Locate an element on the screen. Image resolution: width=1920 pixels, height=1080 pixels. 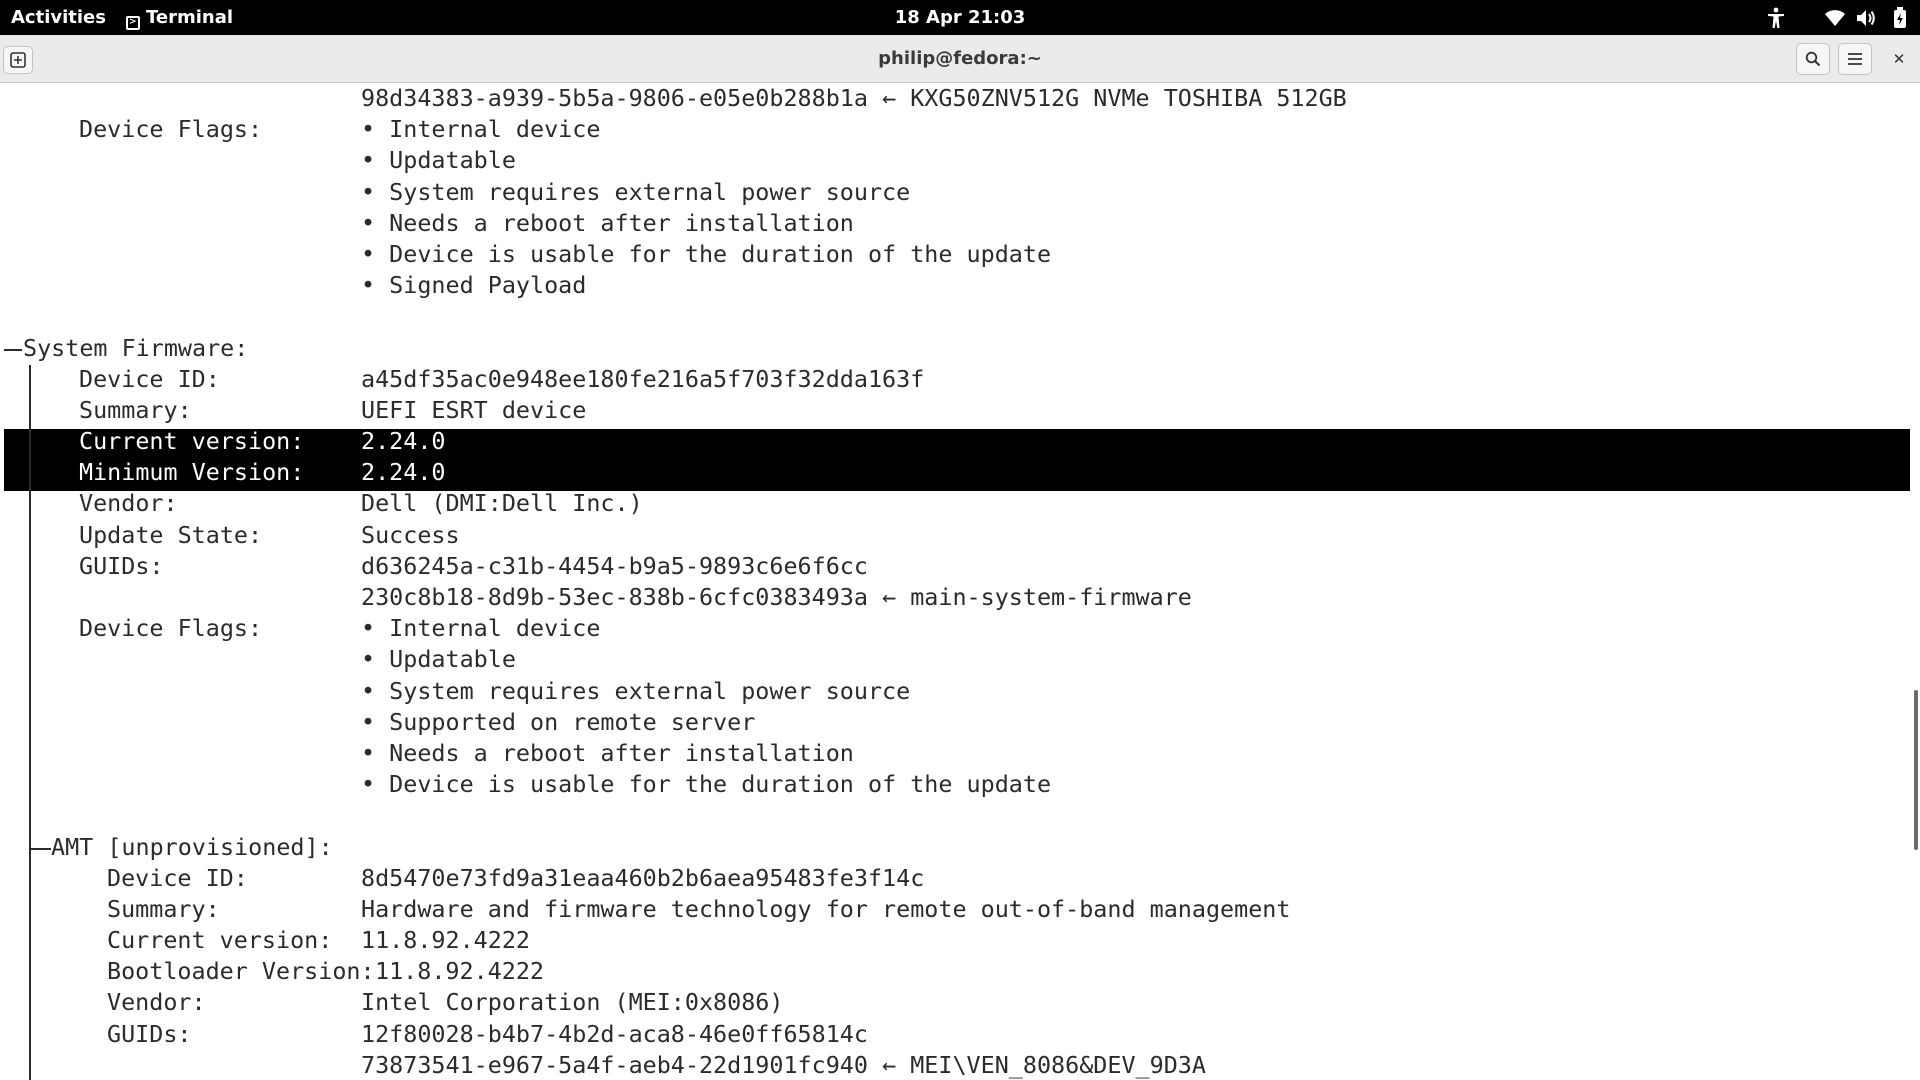
close-button: ✕ is located at coordinates (1899, 59).